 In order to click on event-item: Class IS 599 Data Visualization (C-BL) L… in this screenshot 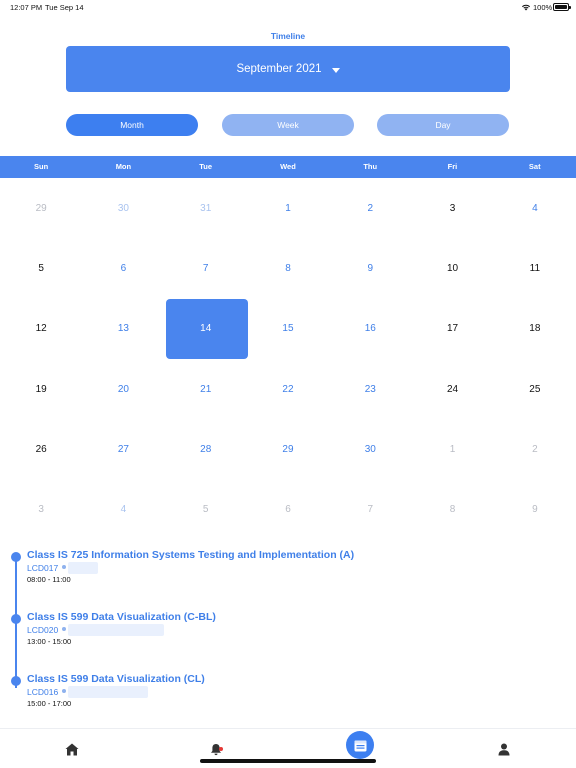, I will do `click(288, 630)`.